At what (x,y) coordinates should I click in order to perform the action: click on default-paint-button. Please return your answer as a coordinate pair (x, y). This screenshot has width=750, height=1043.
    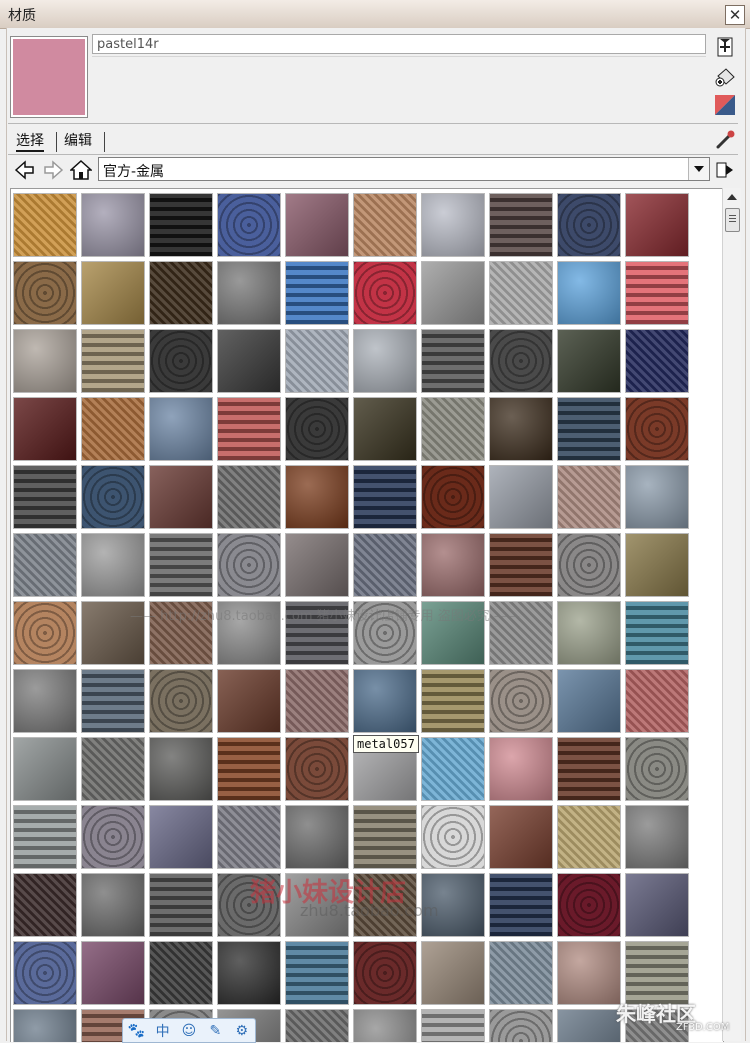
    Looking at the image, I should click on (725, 77).